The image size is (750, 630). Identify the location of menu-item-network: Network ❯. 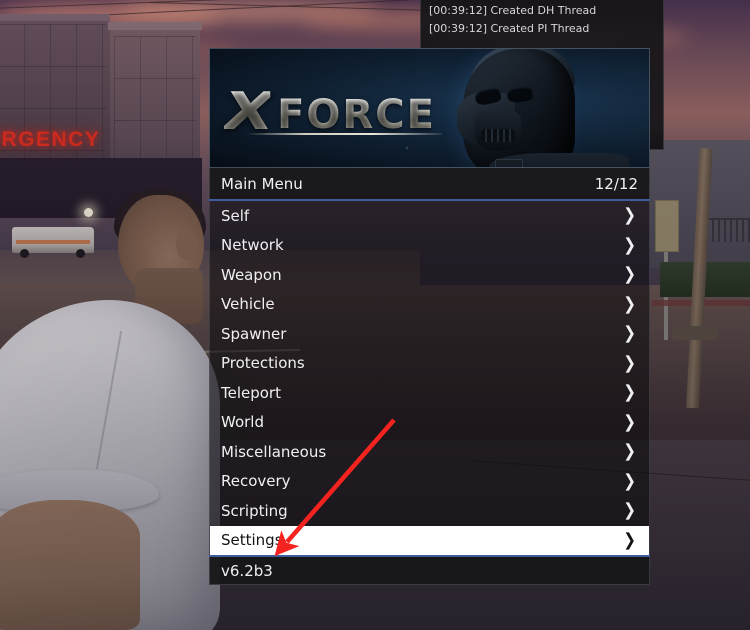
(429, 246).